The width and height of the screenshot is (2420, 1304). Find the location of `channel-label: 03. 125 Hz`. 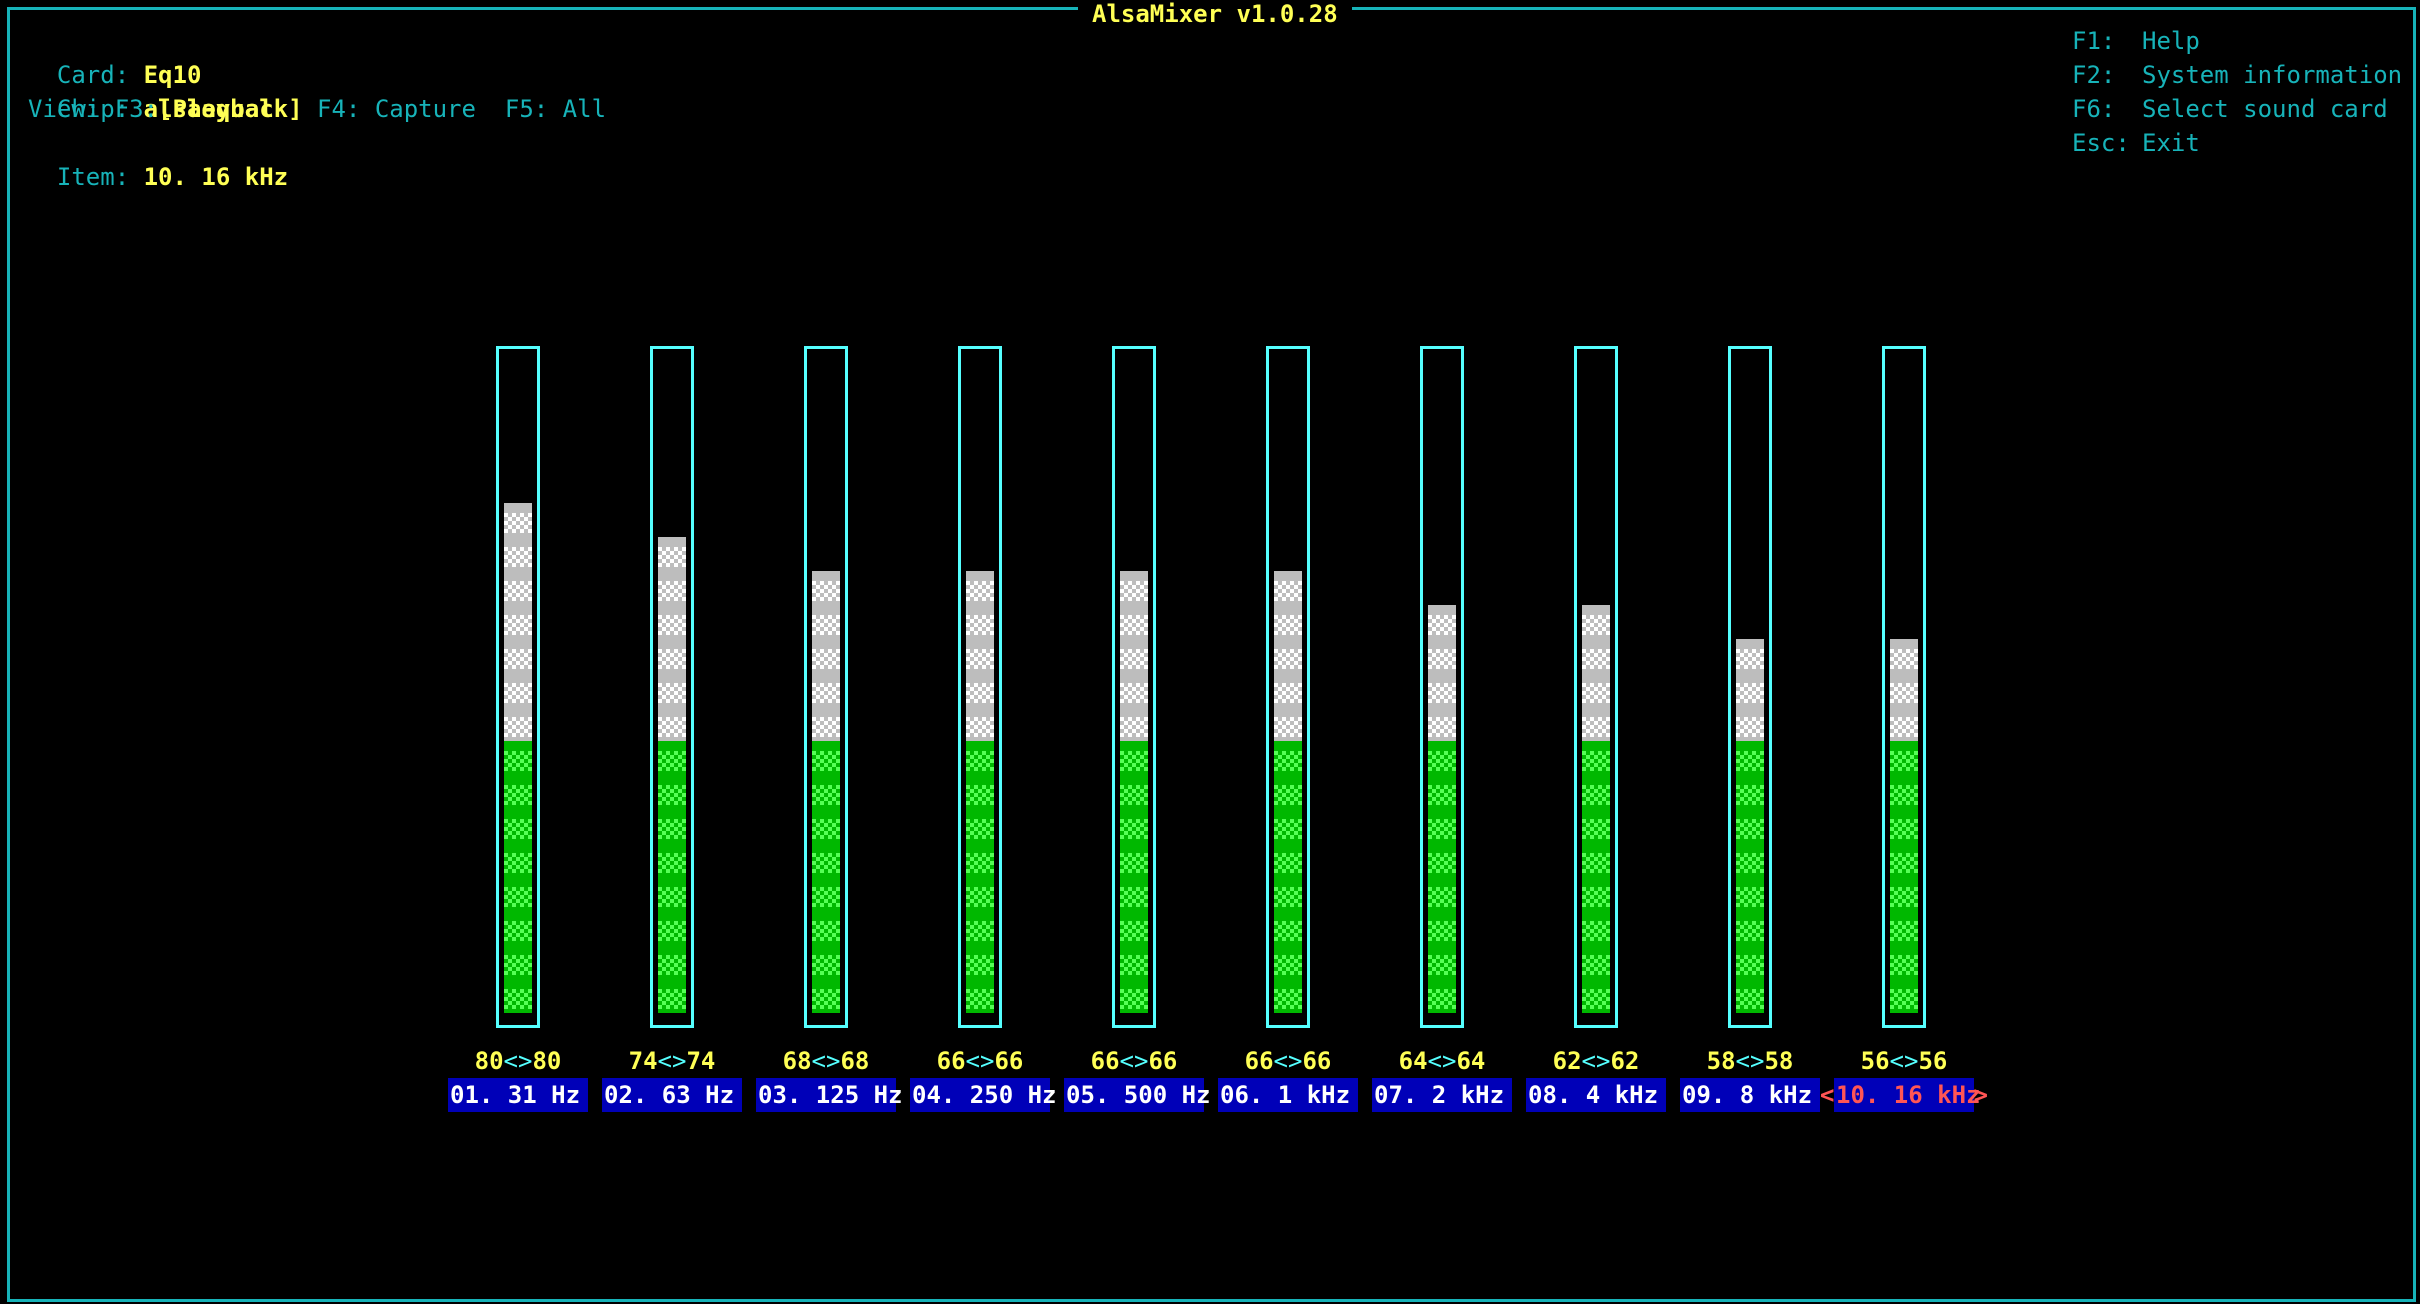

channel-label: 03. 125 Hz is located at coordinates (829, 1095).